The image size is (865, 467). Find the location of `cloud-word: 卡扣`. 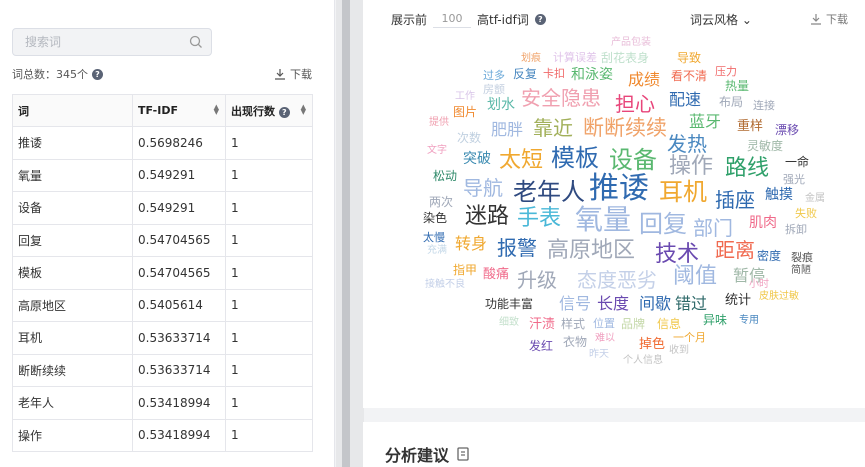

cloud-word: 卡扣 is located at coordinates (554, 73).